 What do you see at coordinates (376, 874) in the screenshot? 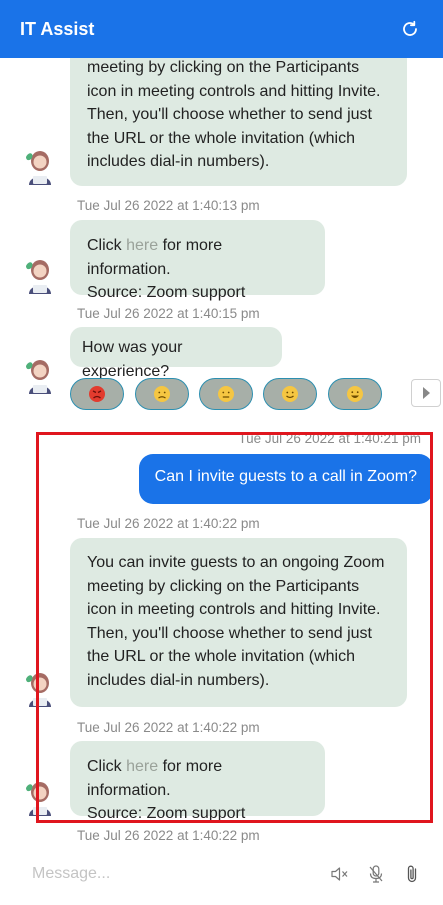
I see `mic-off-icon` at bounding box center [376, 874].